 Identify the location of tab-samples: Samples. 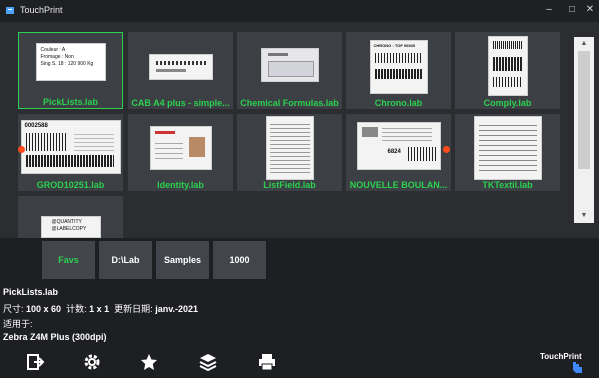
(182, 260).